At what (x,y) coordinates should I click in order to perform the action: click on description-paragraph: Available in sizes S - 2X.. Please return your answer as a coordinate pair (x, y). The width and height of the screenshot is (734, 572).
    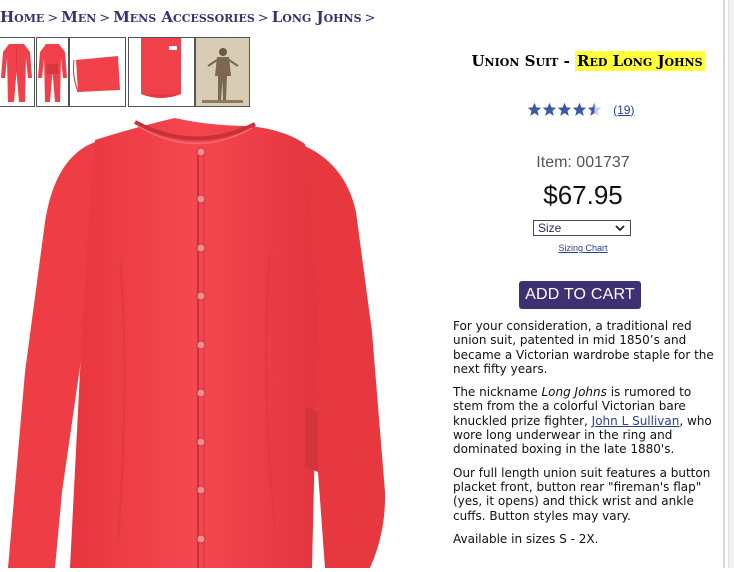
    Looking at the image, I should click on (526, 538).